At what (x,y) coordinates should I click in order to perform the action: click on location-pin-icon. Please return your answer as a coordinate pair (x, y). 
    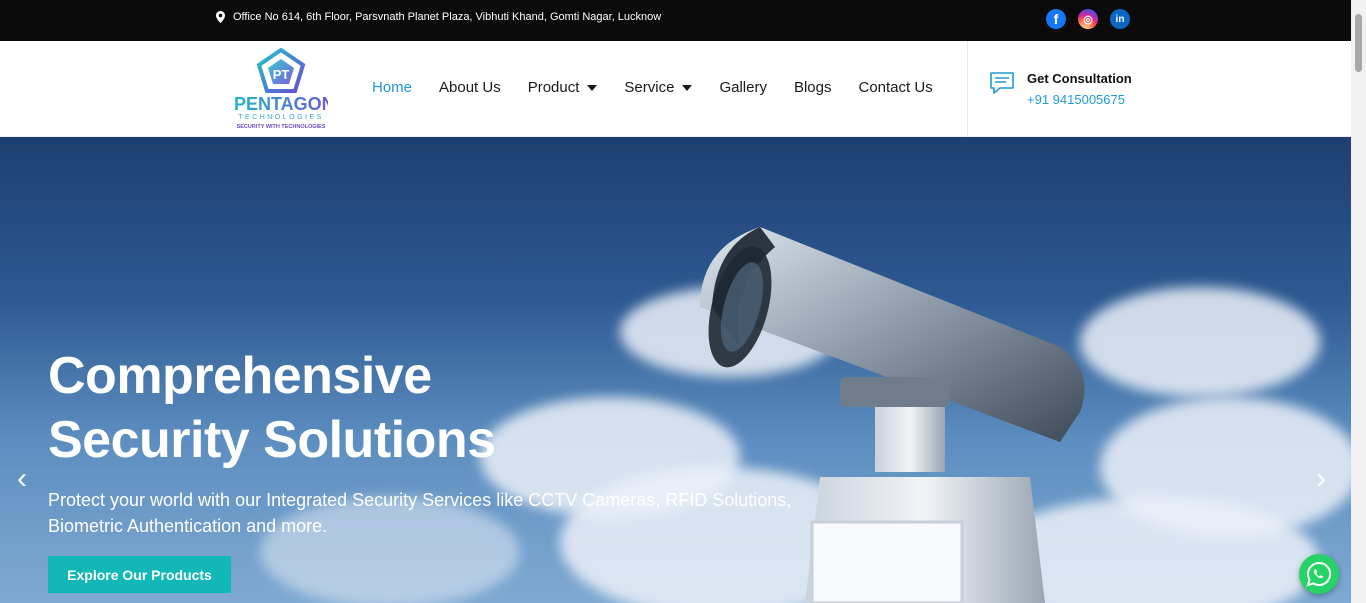
    Looking at the image, I should click on (220, 17).